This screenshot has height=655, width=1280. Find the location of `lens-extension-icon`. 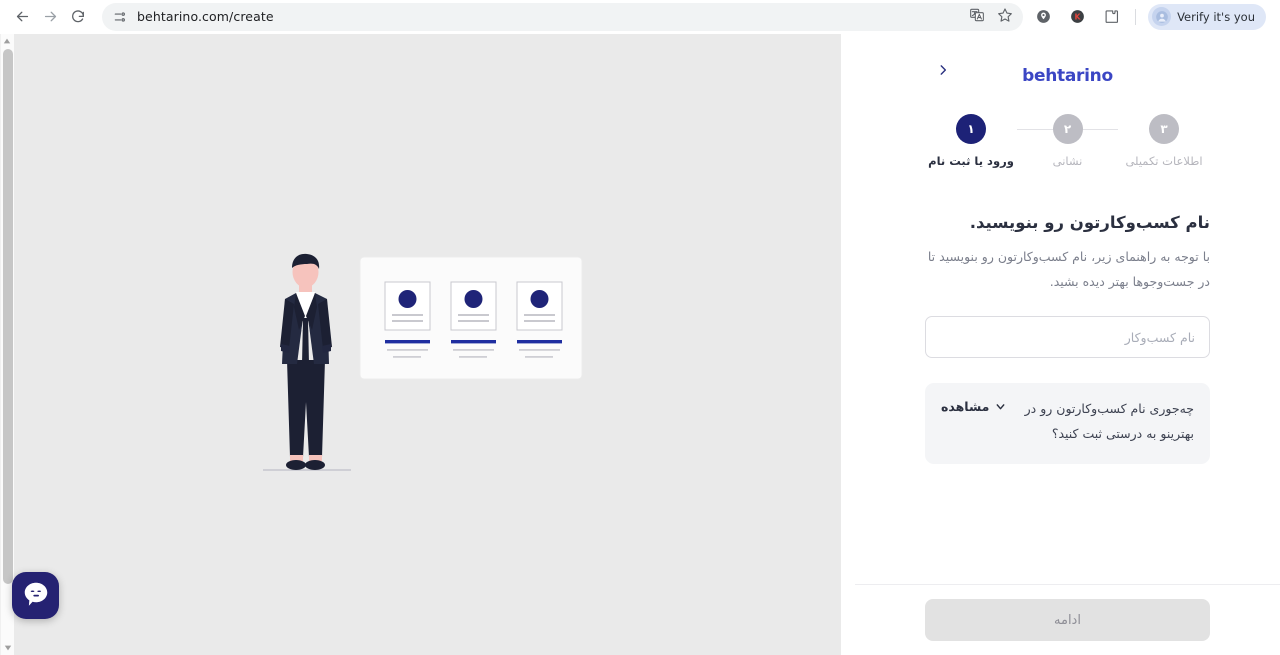

lens-extension-icon is located at coordinates (1043, 17).